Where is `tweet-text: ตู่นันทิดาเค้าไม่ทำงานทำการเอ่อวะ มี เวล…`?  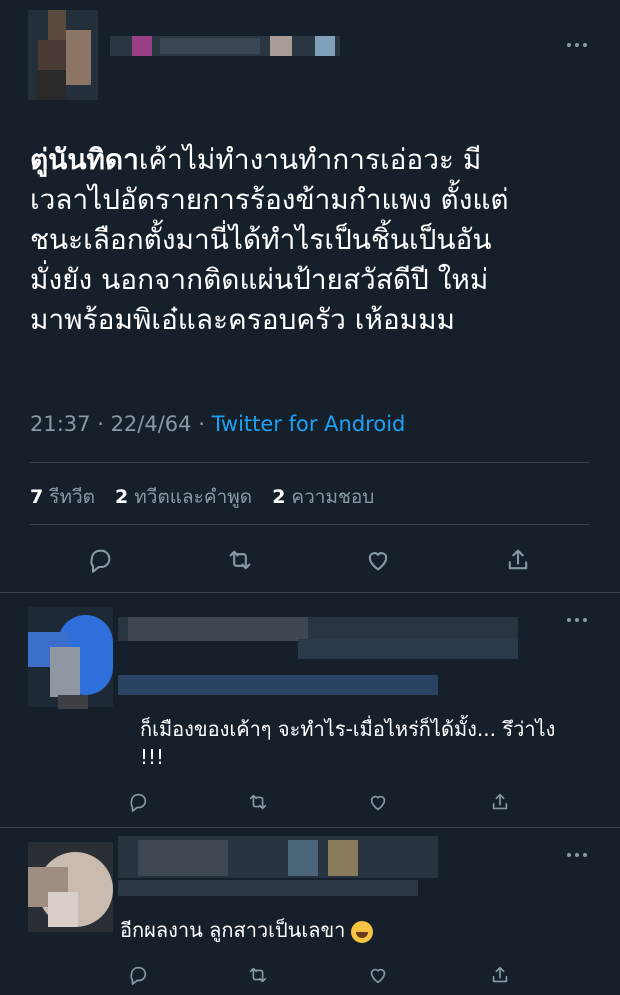 tweet-text: ตู่นันทิดาเค้าไม่ทำงานทำการเอ่อวะ มี เวล… is located at coordinates (269, 239).